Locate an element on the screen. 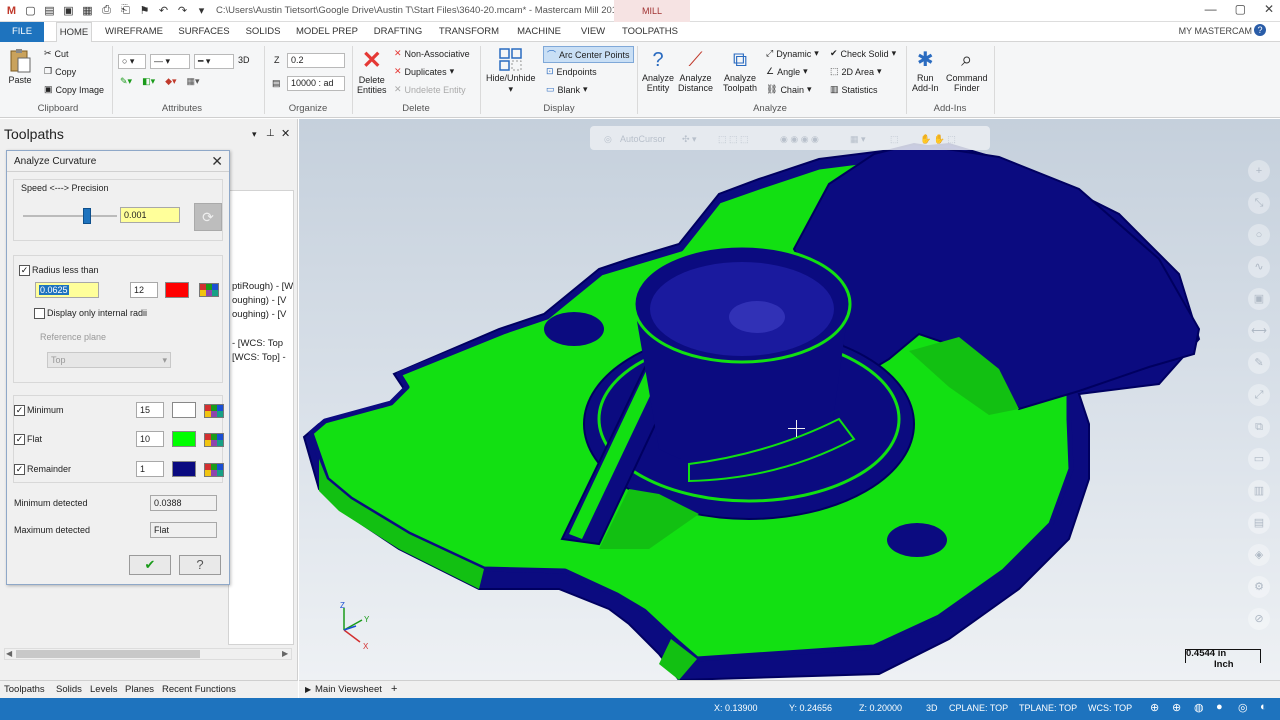 The image size is (1280, 720). precision-slider-thumb is located at coordinates (87, 216).